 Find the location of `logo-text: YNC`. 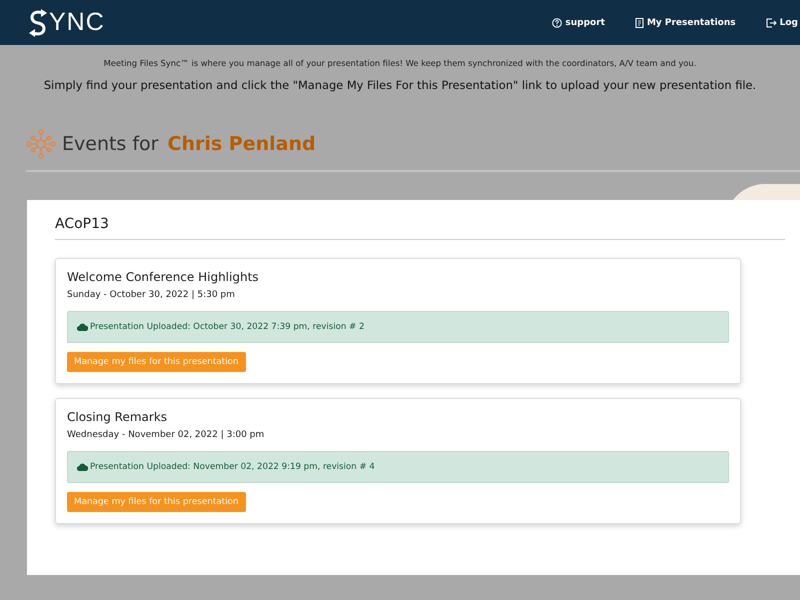

logo-text: YNC is located at coordinates (77, 22).